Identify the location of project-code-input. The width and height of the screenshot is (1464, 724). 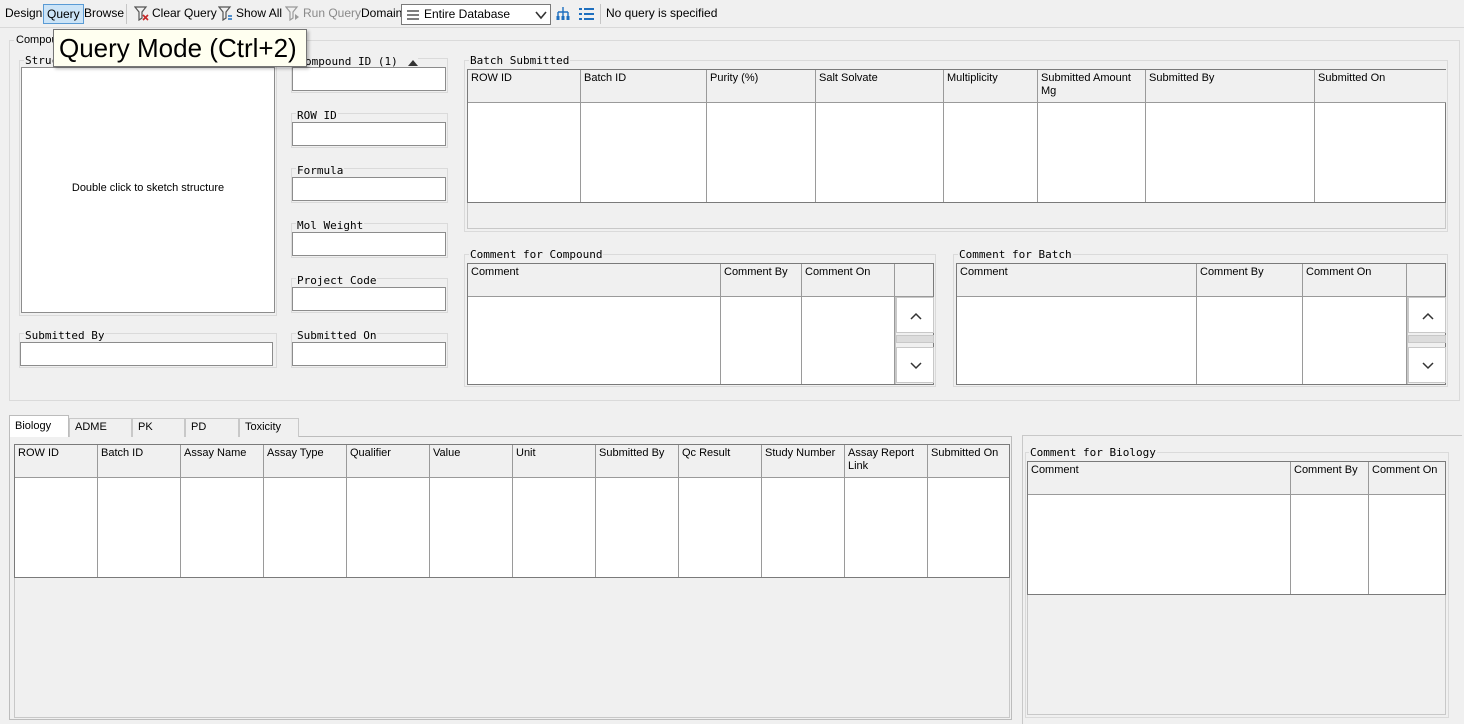
(369, 299).